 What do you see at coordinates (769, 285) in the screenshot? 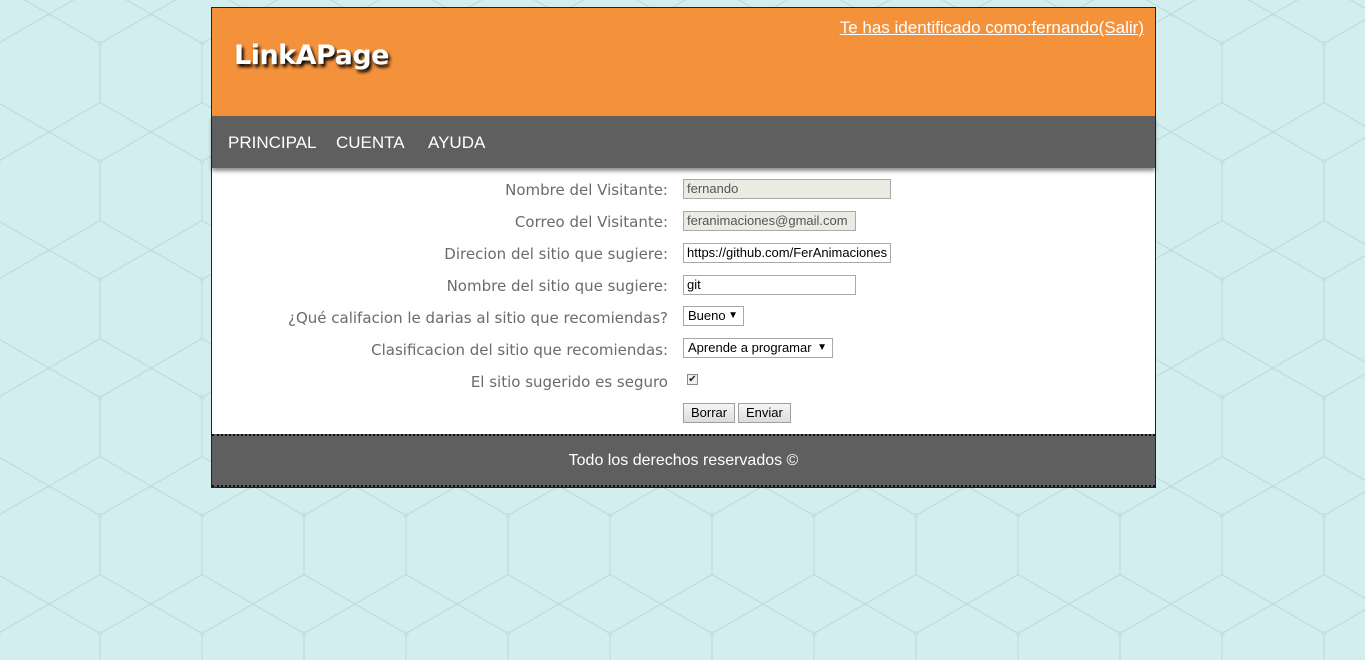
I see `site-name-input: git` at bounding box center [769, 285].